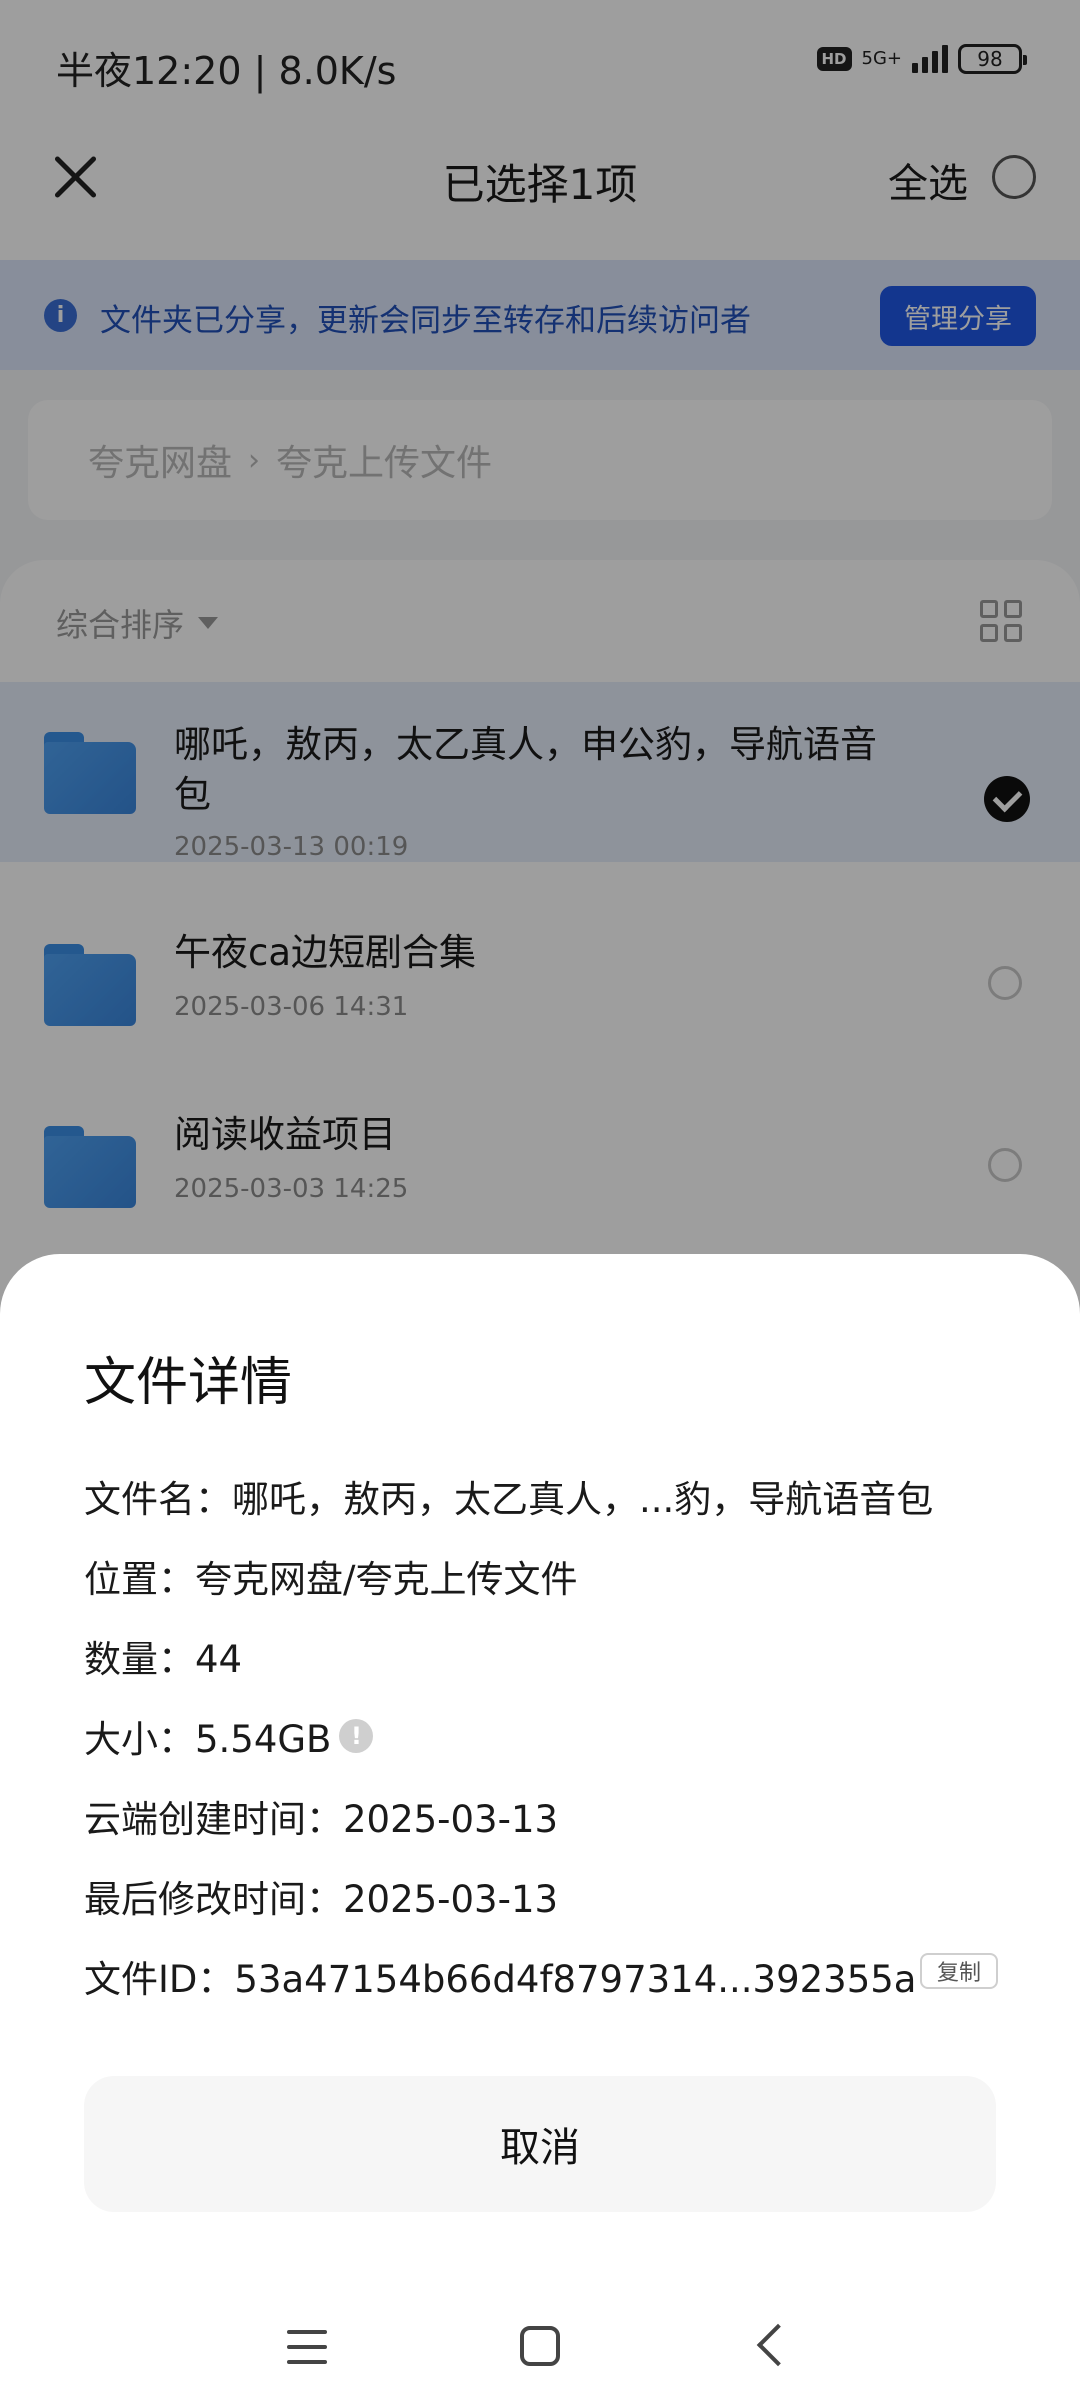  What do you see at coordinates (331, 1579) in the screenshot?
I see `detail-location: 位置：夸克网盘/夸克上传文件` at bounding box center [331, 1579].